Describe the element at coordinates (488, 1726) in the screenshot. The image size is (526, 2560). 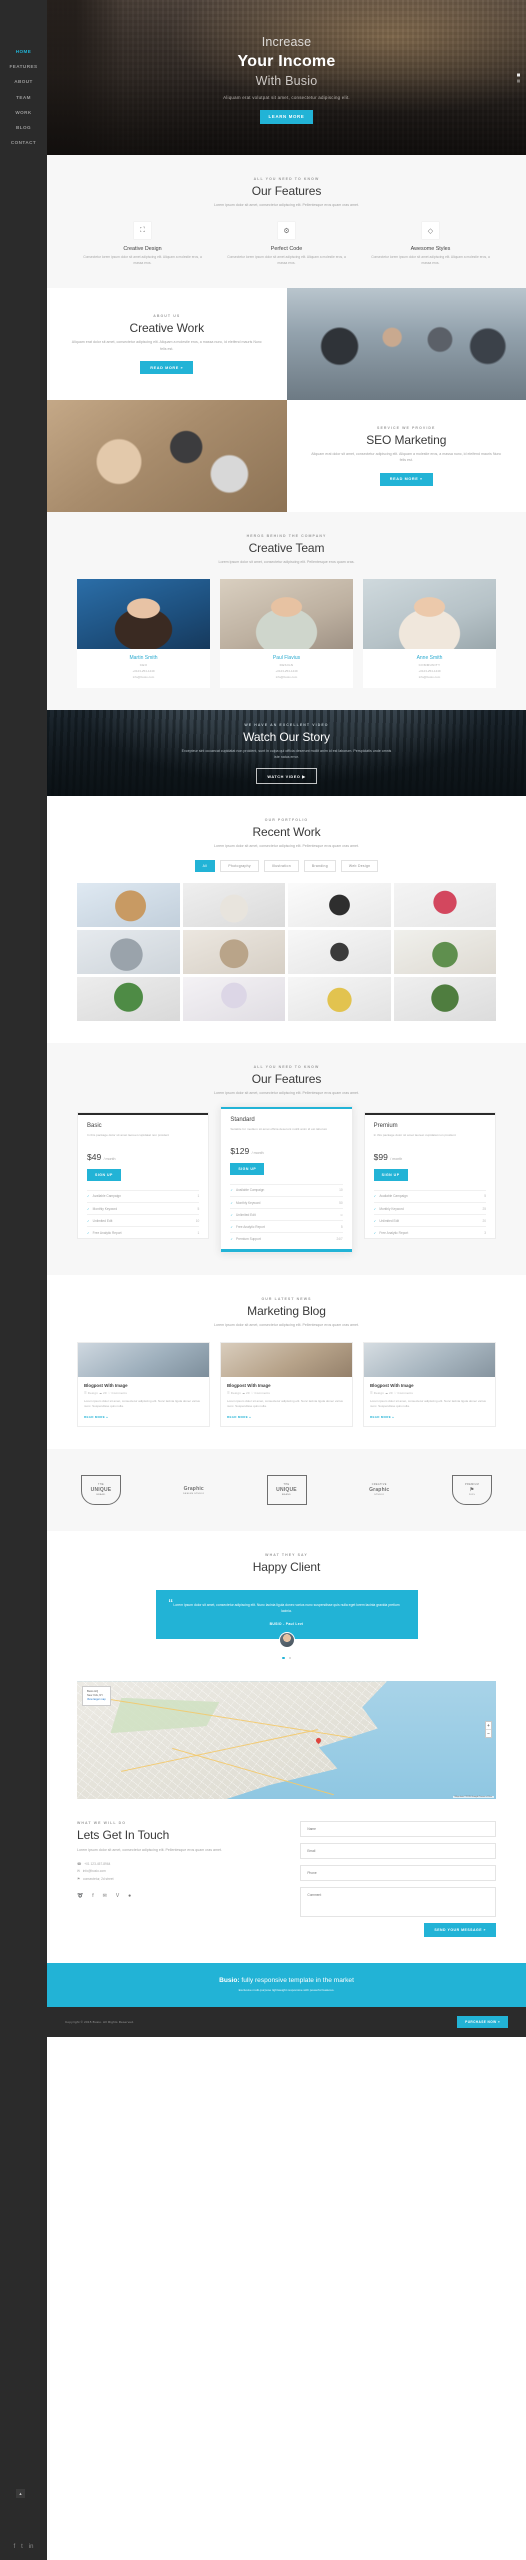
I see `map-zoom-in-button: +` at that location.